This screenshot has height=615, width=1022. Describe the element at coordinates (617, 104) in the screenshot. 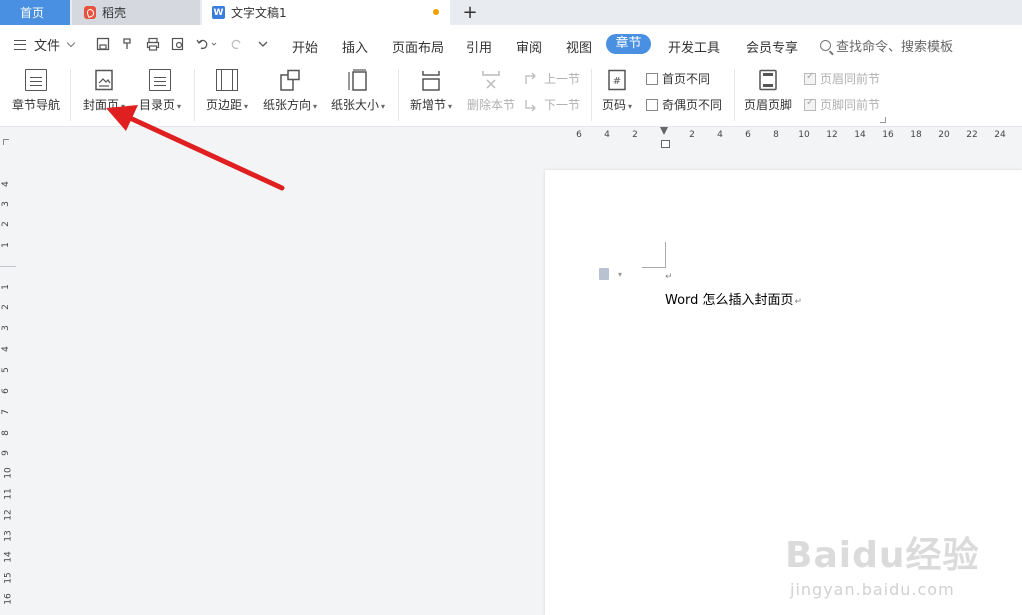

I see `page-number-label: 页码` at that location.